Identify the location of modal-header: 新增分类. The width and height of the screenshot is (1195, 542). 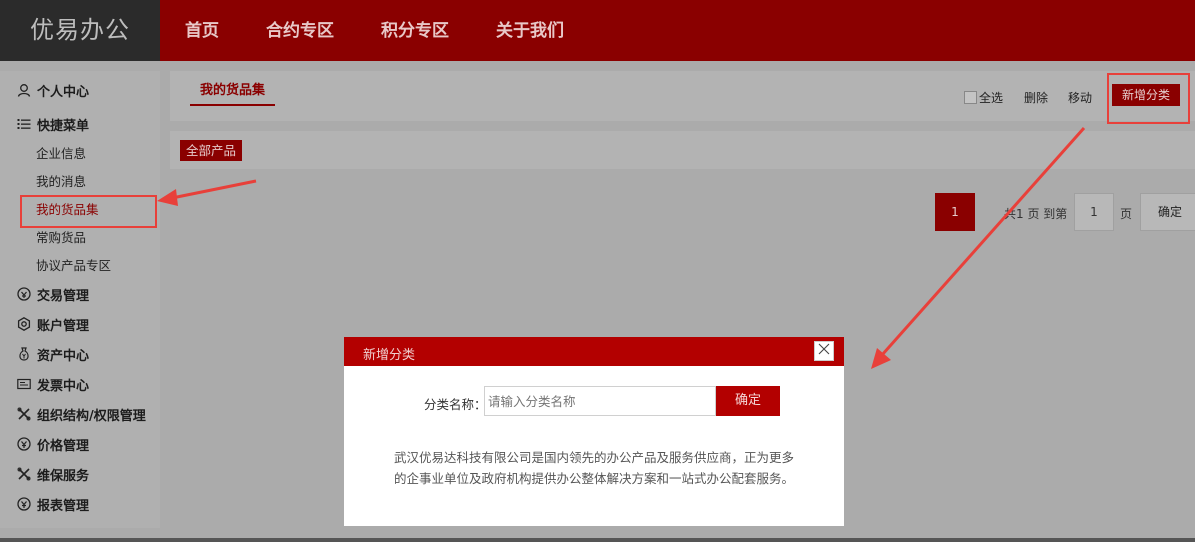
(594, 351).